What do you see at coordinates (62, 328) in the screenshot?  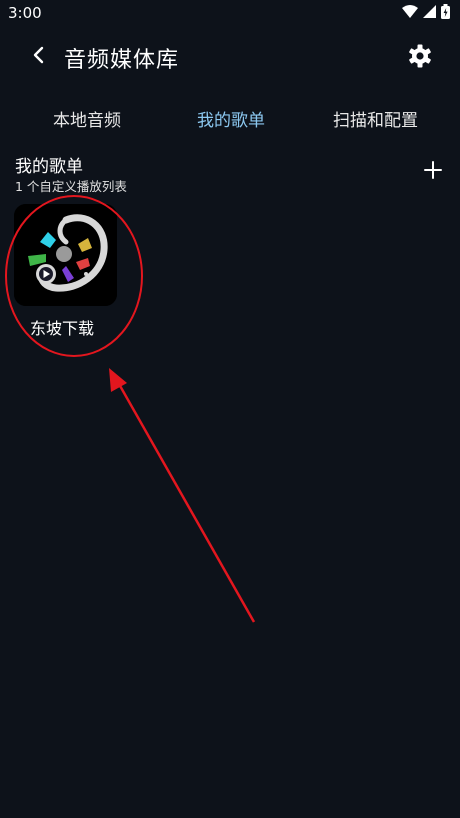 I see `playlist-name: 东坡下载` at bounding box center [62, 328].